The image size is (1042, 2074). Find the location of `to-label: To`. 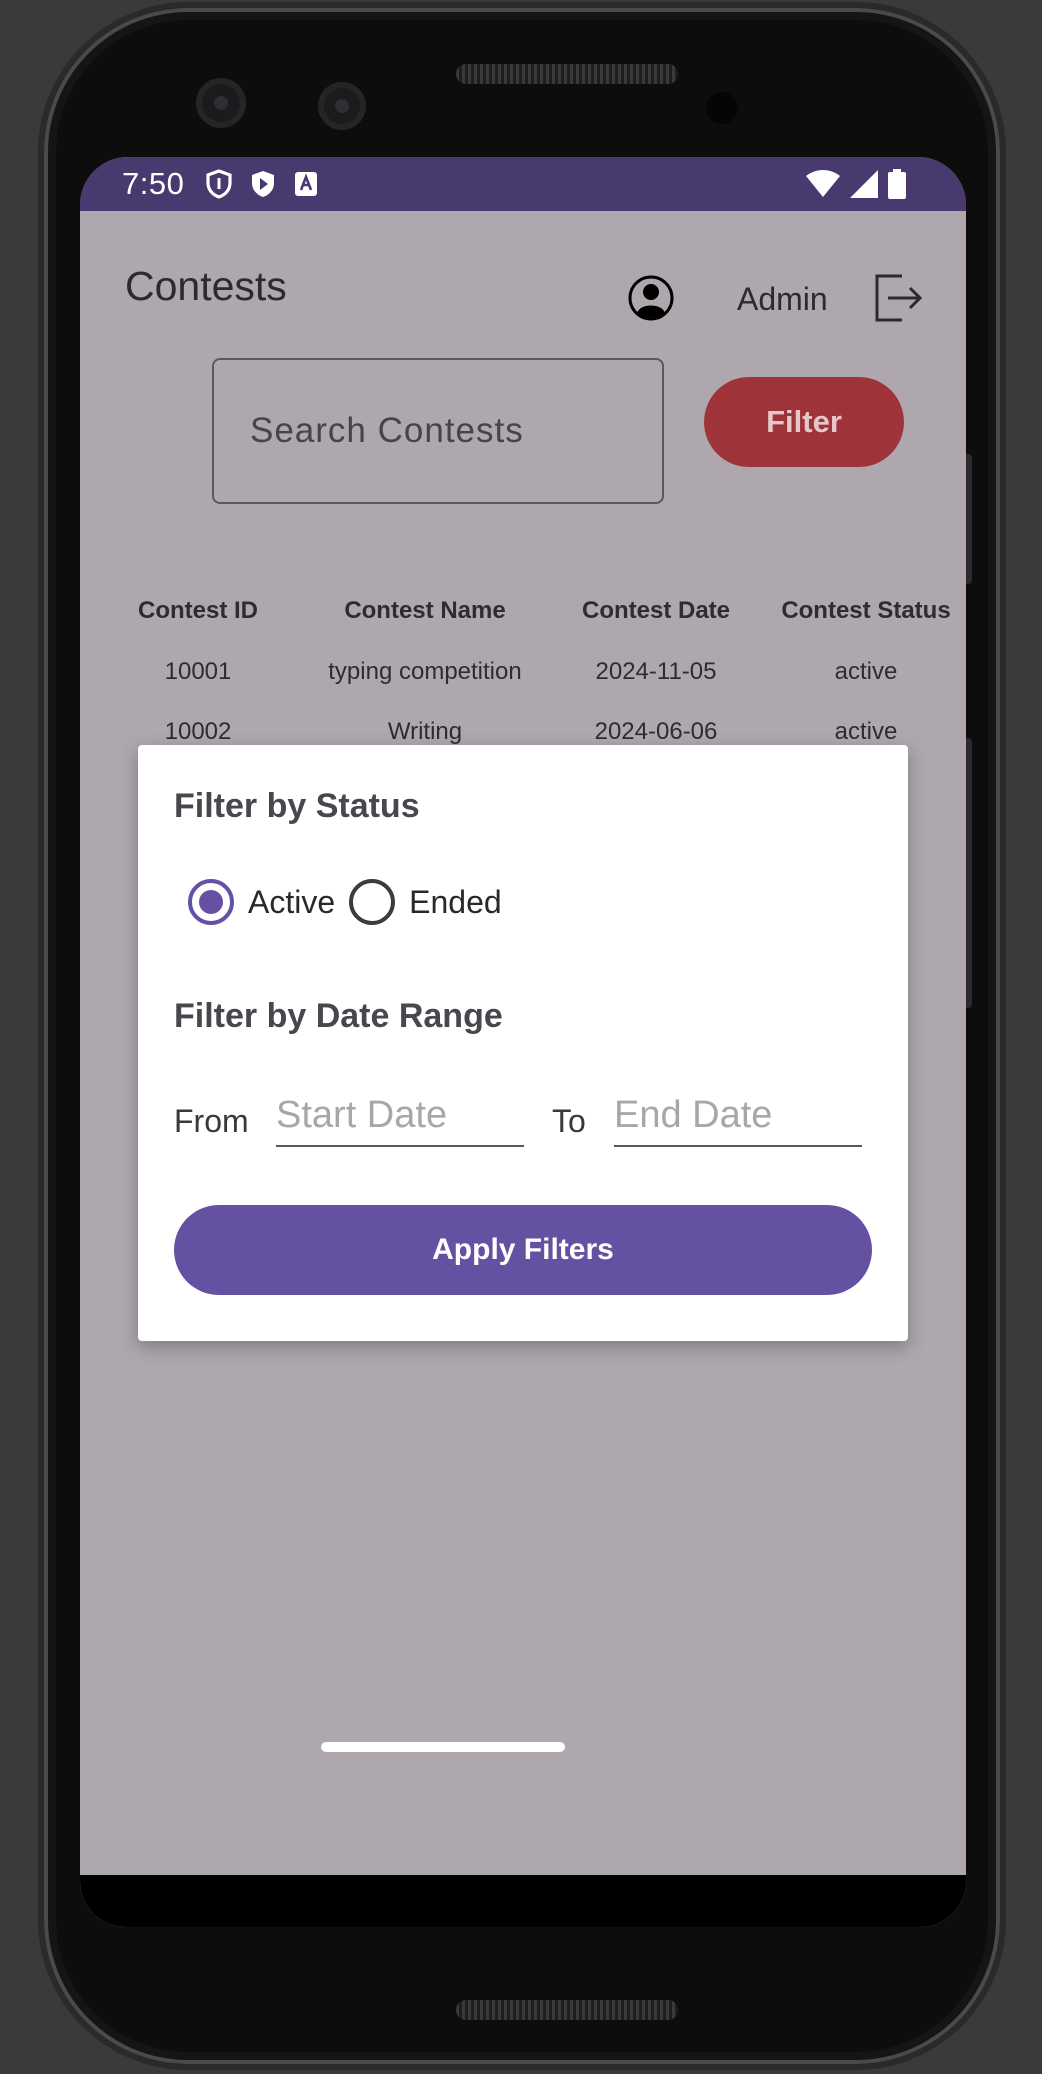

to-label: To is located at coordinates (569, 1121).